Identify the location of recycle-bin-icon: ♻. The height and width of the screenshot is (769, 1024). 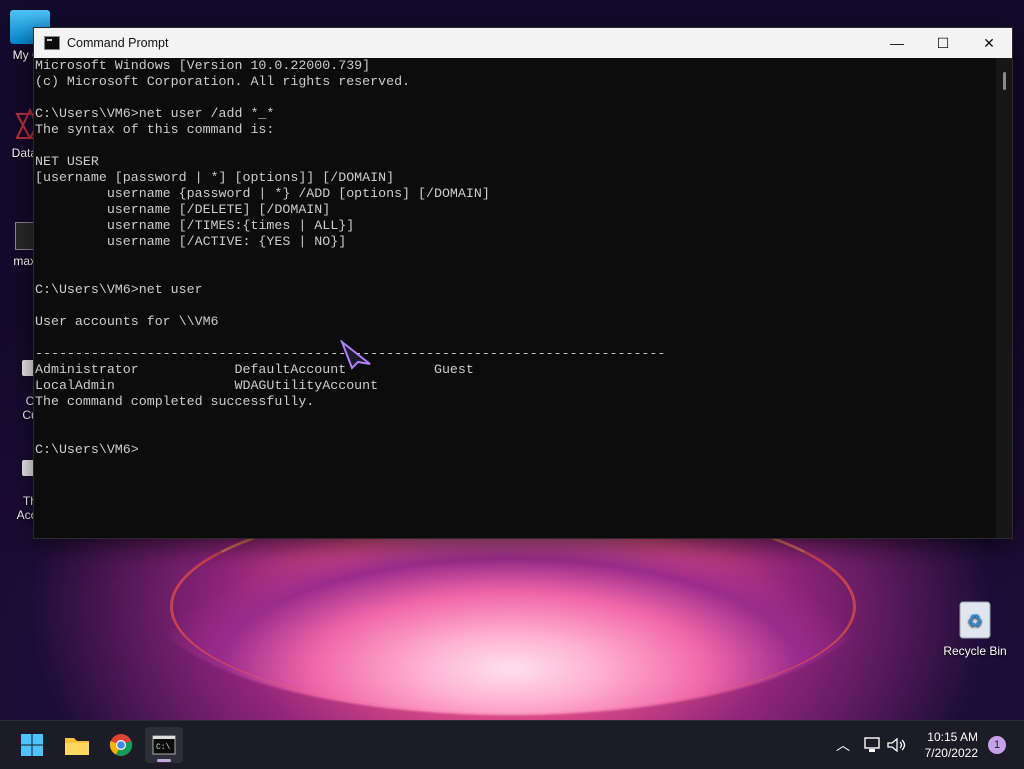
(975, 619).